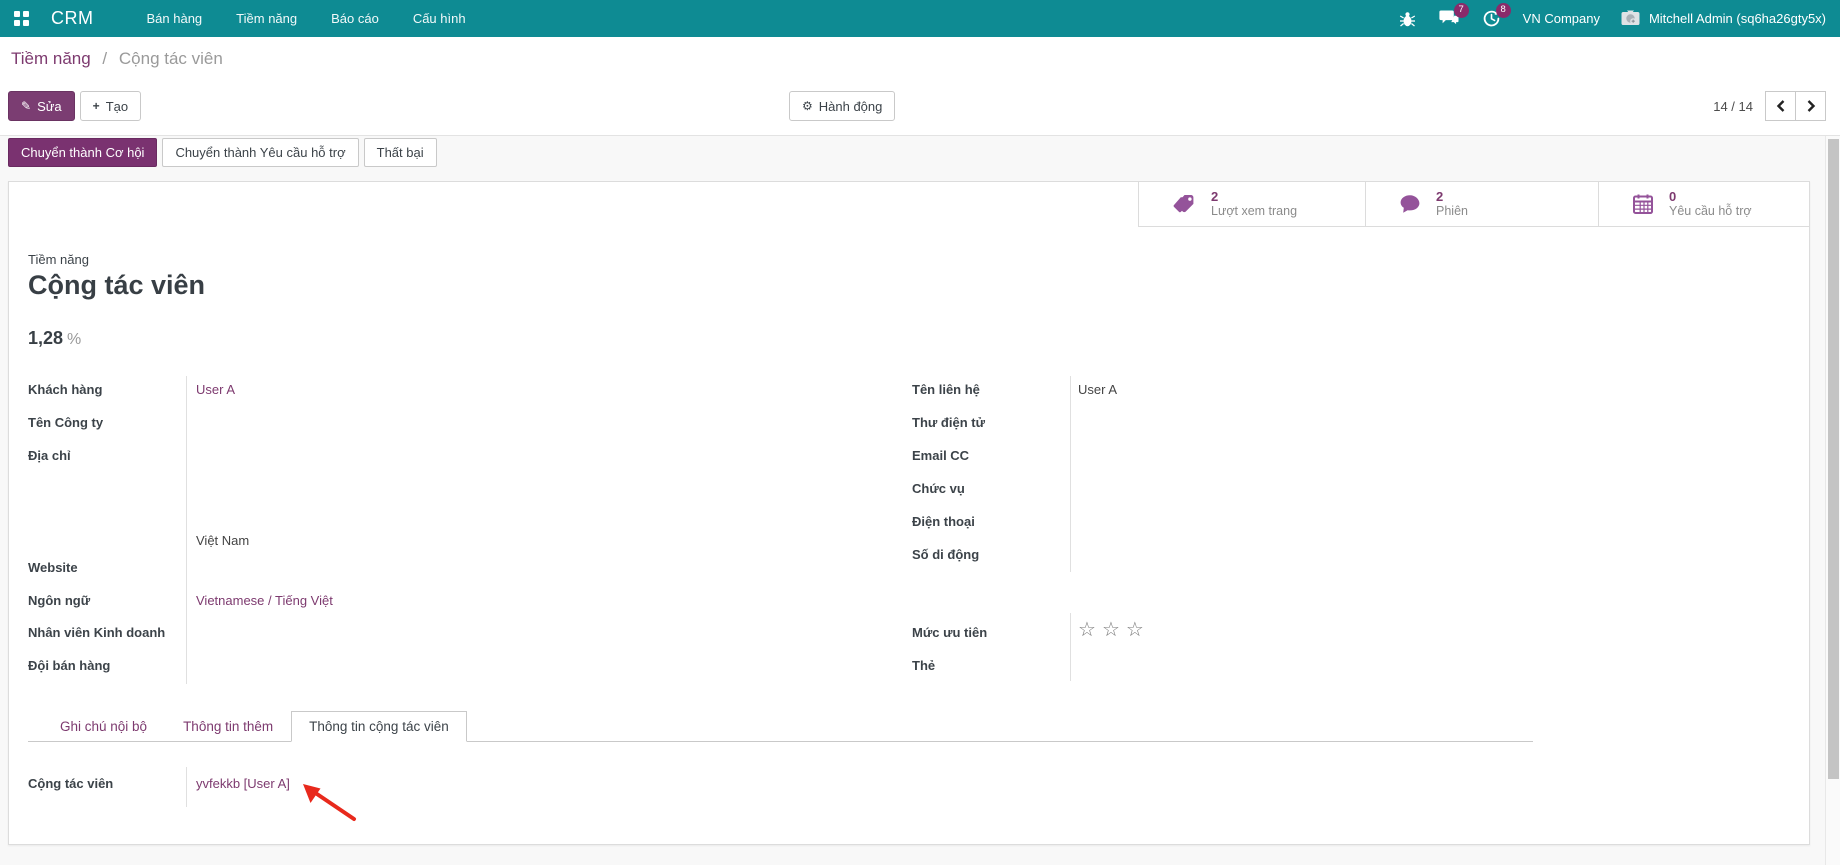 The height and width of the screenshot is (865, 1840). What do you see at coordinates (260, 152) in the screenshot?
I see `convert-to-ticket-button: Chuyển thành Yêu cầu hỗ trợ` at bounding box center [260, 152].